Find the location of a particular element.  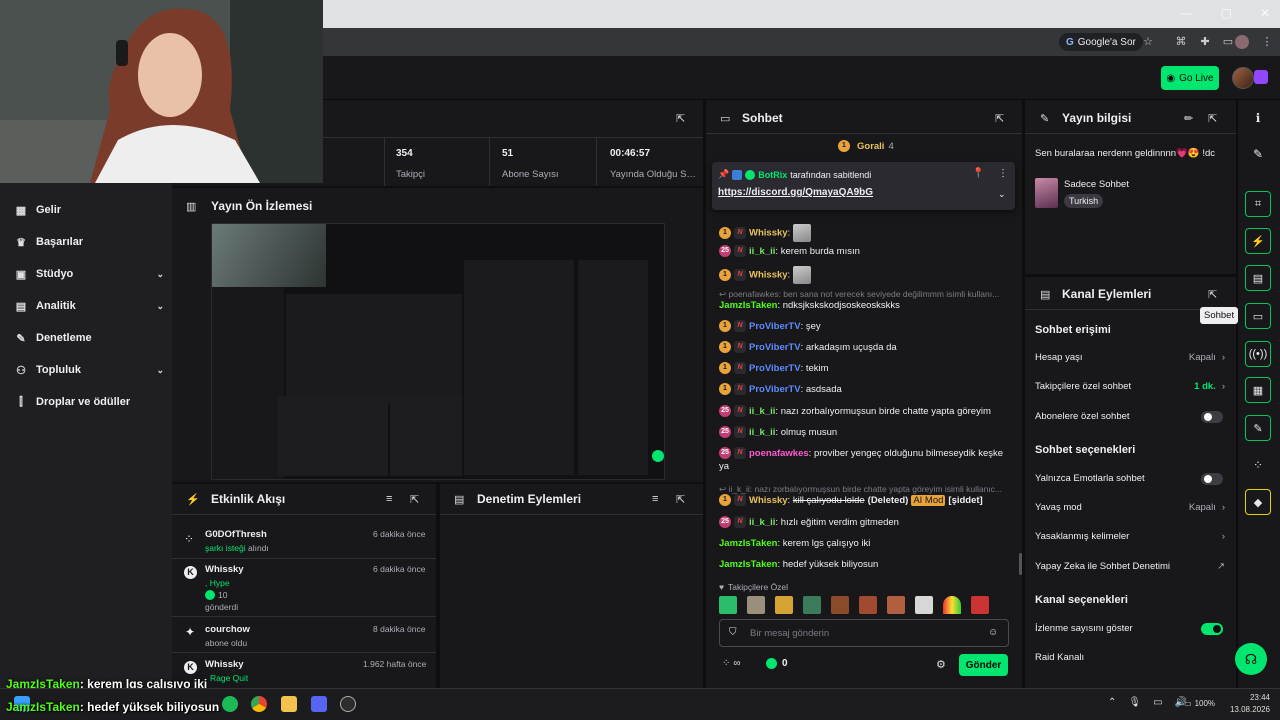

event-user: courchow is located at coordinates (227, 629).